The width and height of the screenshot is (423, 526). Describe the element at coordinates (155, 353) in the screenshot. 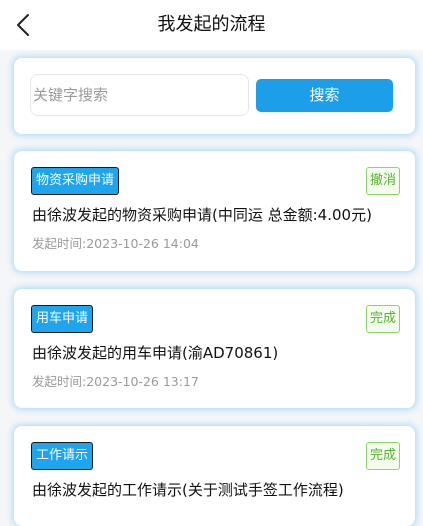

I see `process-title: 由徐波发起的用车申请(渝AD70861)` at that location.